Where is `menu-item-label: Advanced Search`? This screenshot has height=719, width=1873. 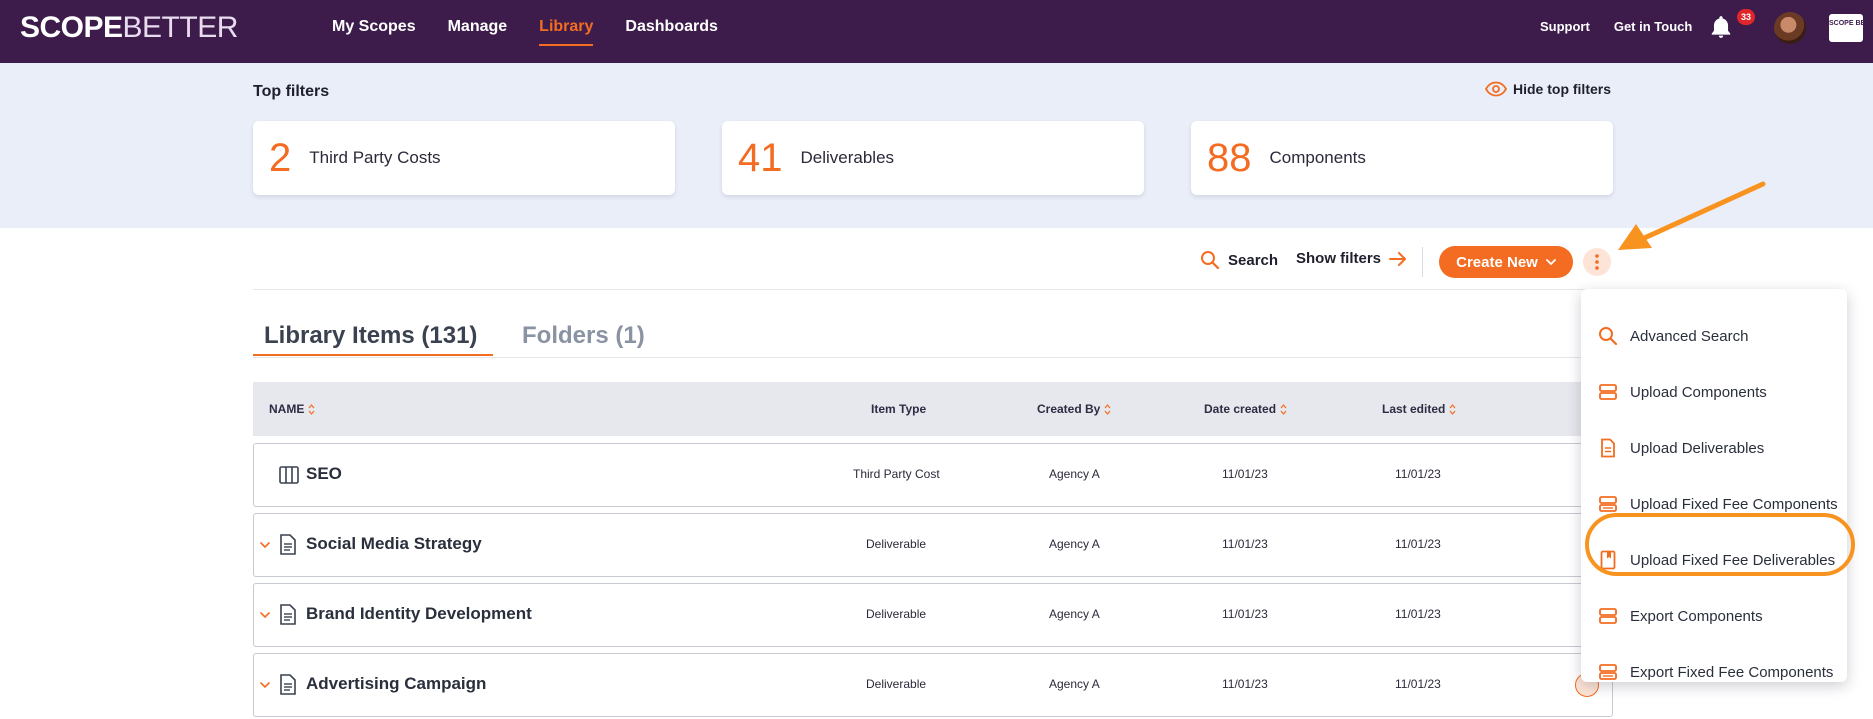
menu-item-label: Advanced Search is located at coordinates (1689, 336).